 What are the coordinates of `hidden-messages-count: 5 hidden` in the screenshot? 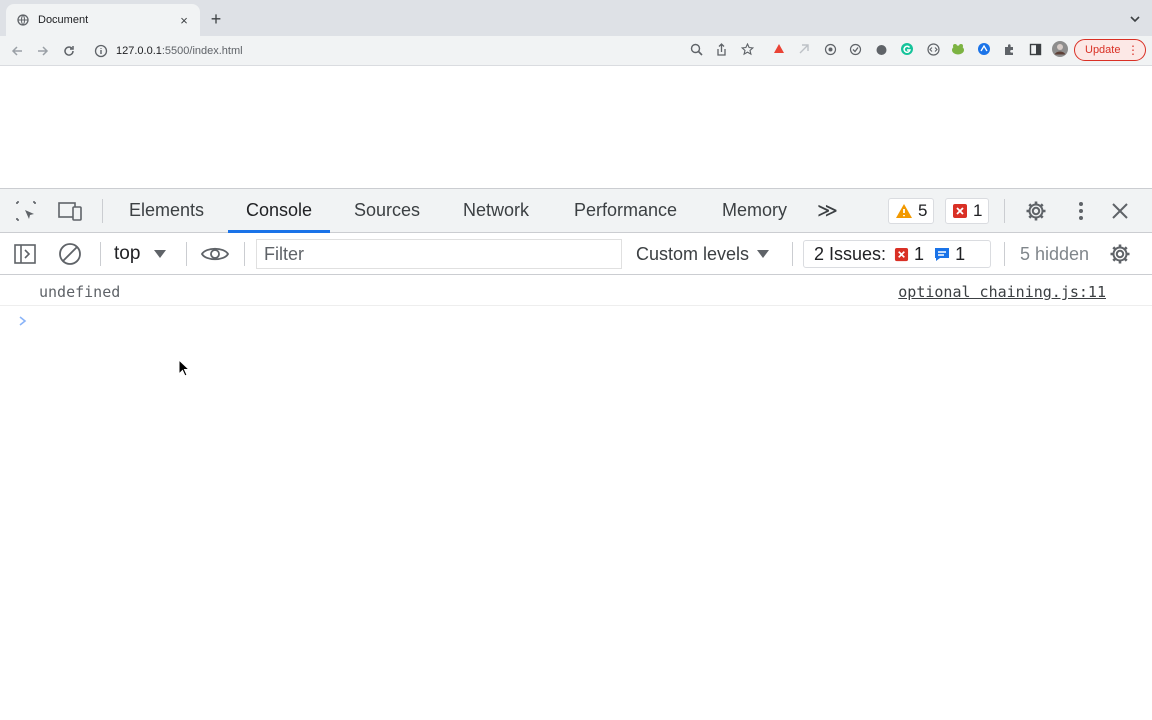 It's located at (1055, 253).